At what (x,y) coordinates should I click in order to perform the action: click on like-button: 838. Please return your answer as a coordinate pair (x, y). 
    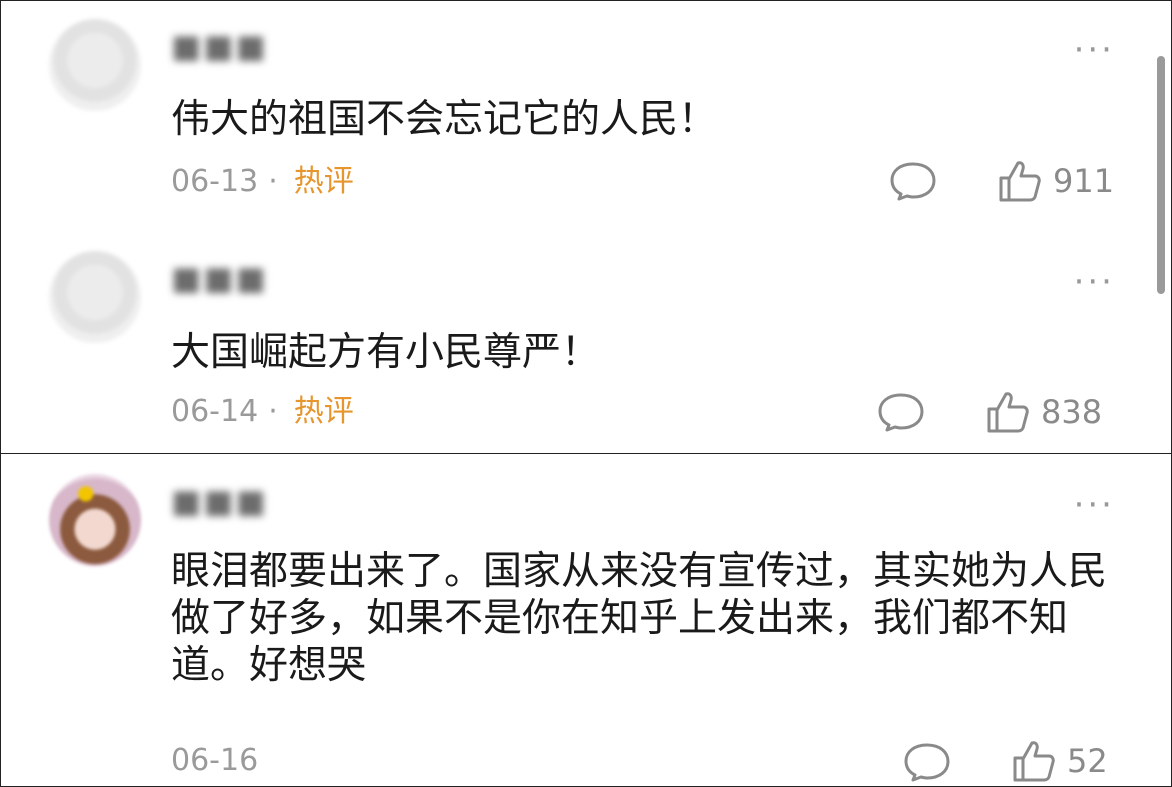
    Looking at the image, I should click on (1043, 412).